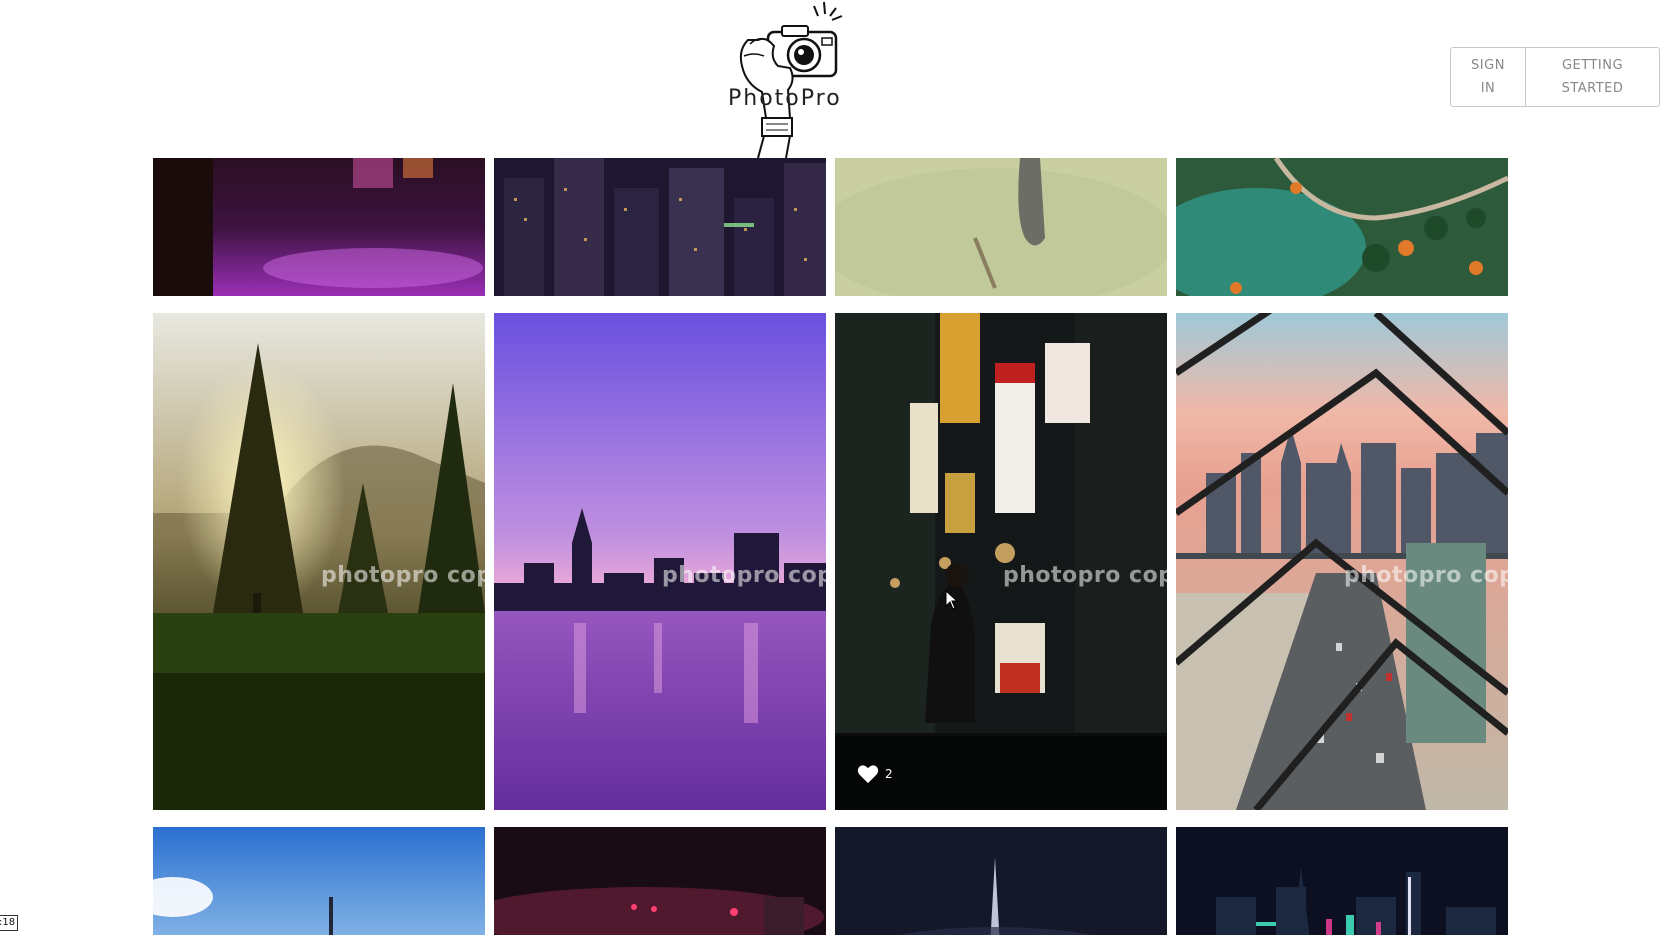  What do you see at coordinates (9, 923) in the screenshot?
I see `corner-badge: :18` at bounding box center [9, 923].